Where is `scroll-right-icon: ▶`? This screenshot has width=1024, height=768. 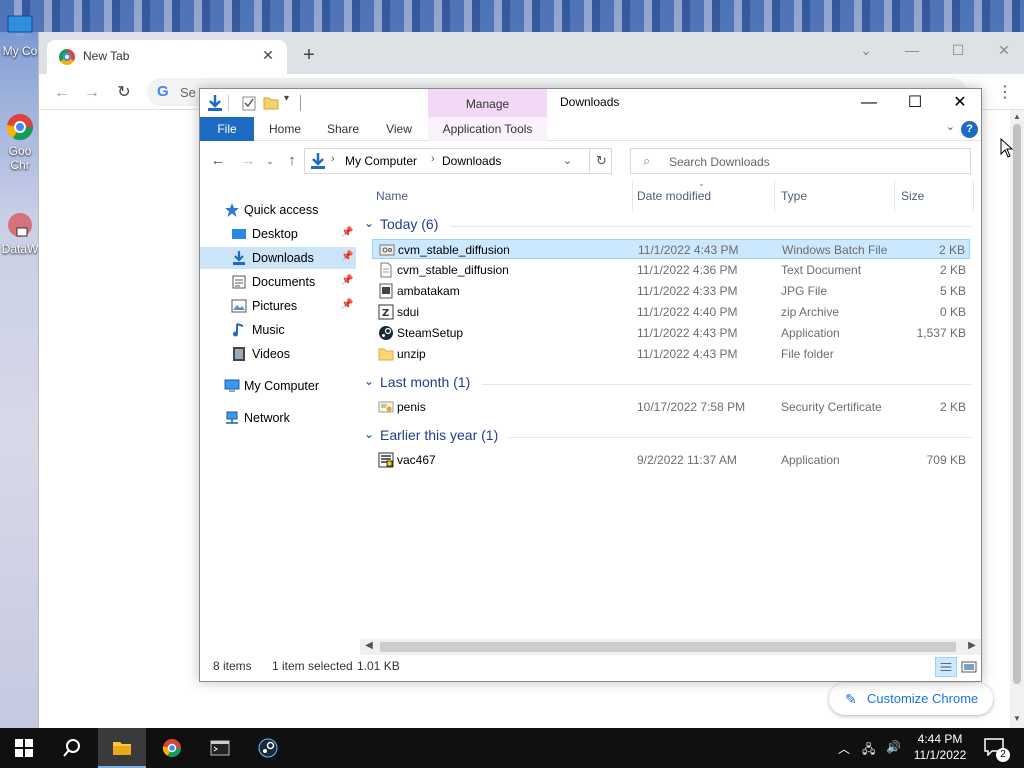
scroll-right-icon: ▶ is located at coordinates (972, 645).